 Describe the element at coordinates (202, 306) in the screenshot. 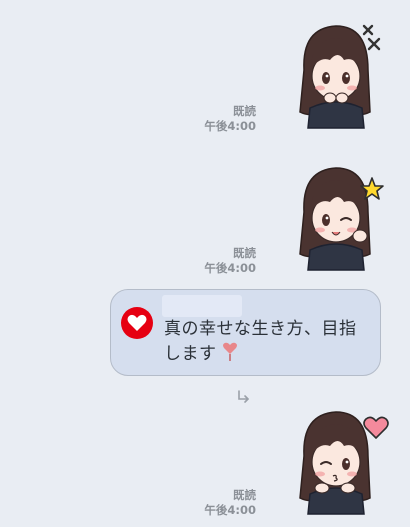

I see `sender-name-redacted` at that location.